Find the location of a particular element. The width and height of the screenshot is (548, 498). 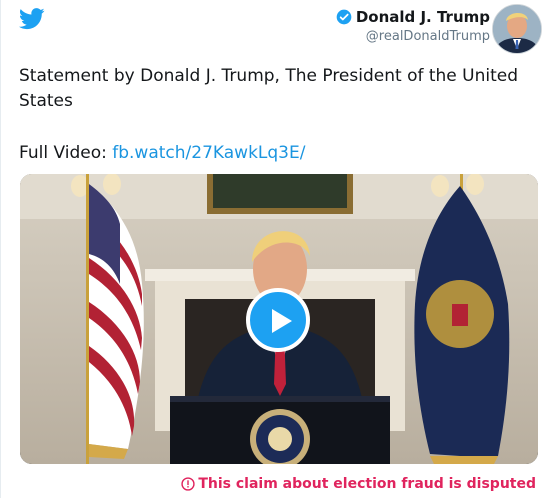

author-block: Donald J. Trump @realDonaldTrump is located at coordinates (413, 26).